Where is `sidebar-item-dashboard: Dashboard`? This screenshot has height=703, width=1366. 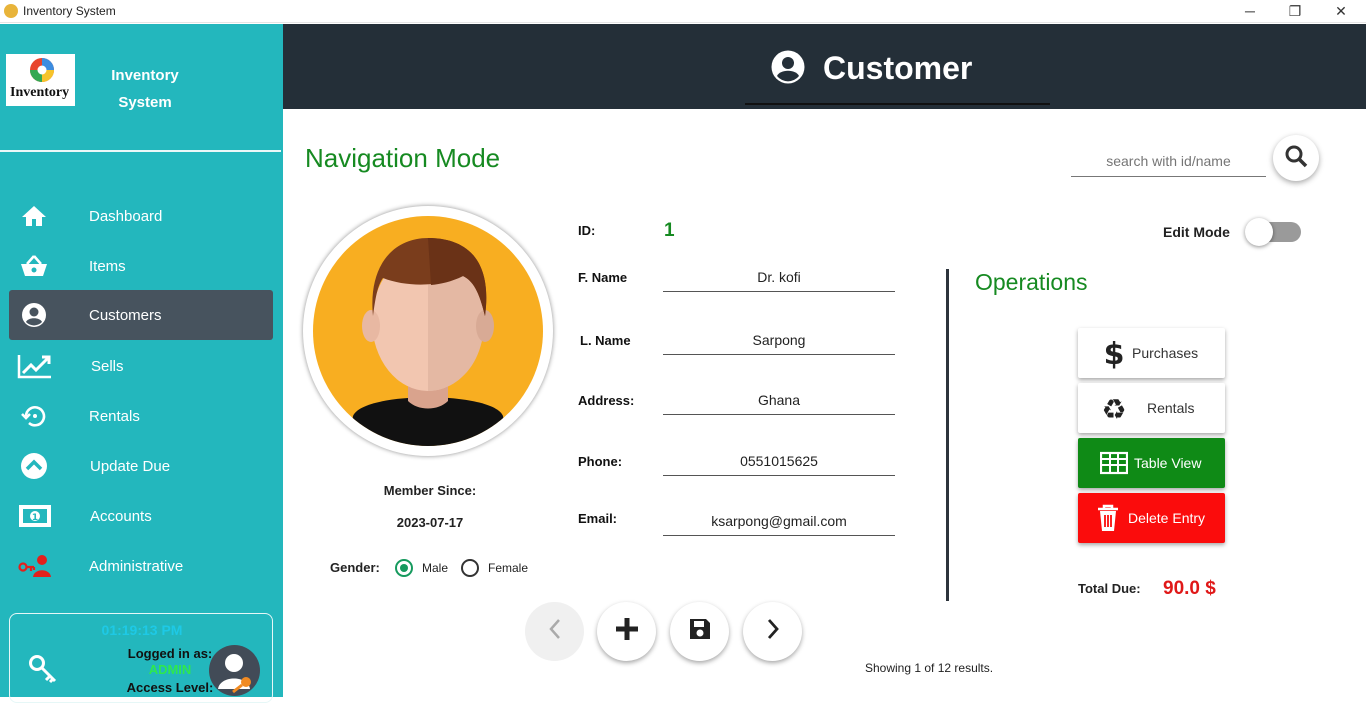 sidebar-item-dashboard: Dashboard is located at coordinates (141, 216).